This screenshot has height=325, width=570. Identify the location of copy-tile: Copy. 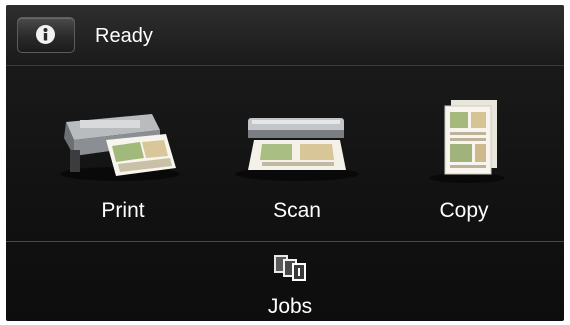
(464, 160).